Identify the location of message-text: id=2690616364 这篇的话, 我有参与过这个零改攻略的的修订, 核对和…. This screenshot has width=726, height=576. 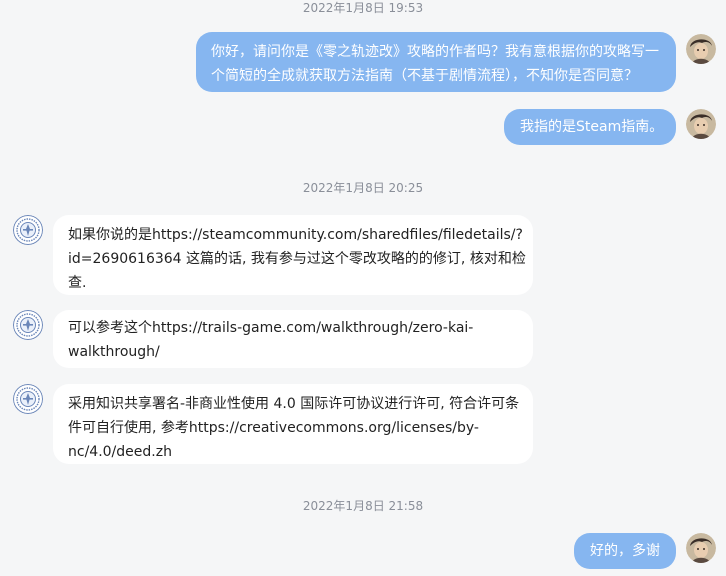
(297, 259).